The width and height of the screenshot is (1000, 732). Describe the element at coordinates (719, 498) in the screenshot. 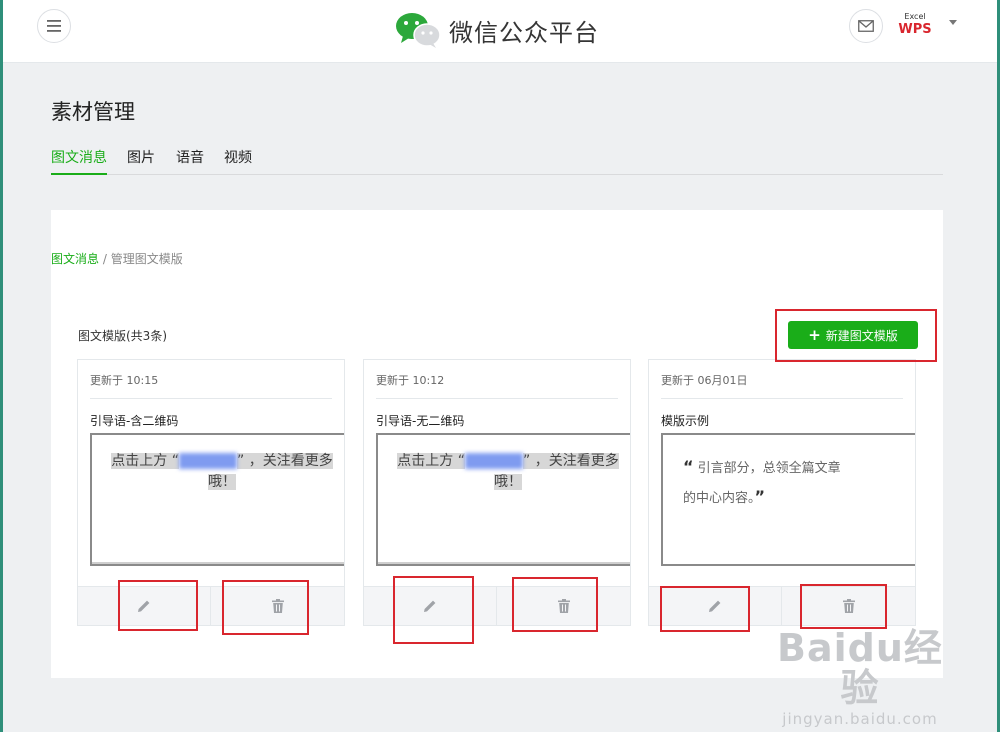

I see `quote-text-line2: 的中心内容。` at that location.